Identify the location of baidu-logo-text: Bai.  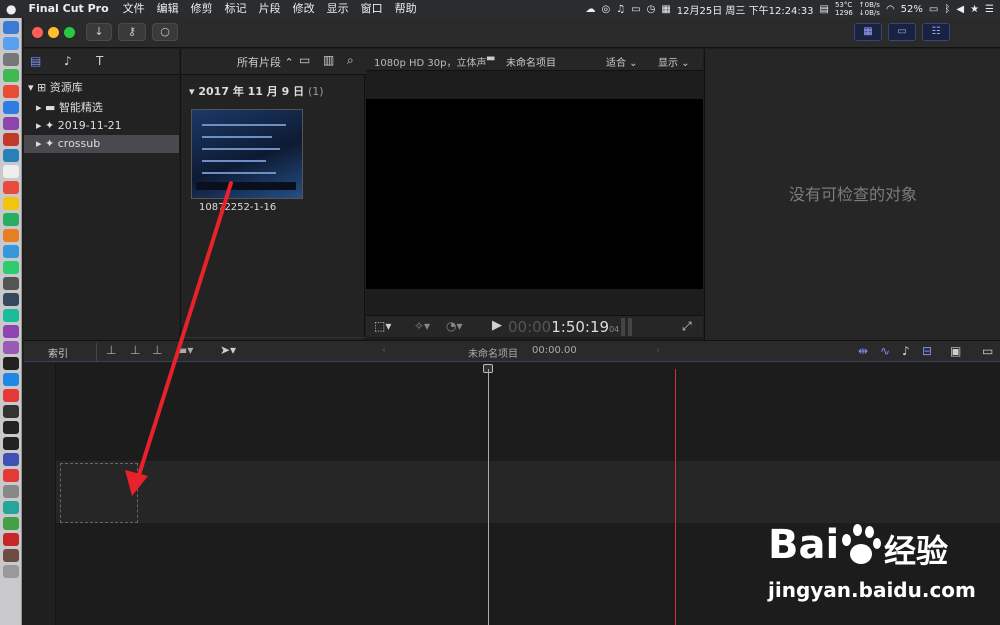
(804, 545).